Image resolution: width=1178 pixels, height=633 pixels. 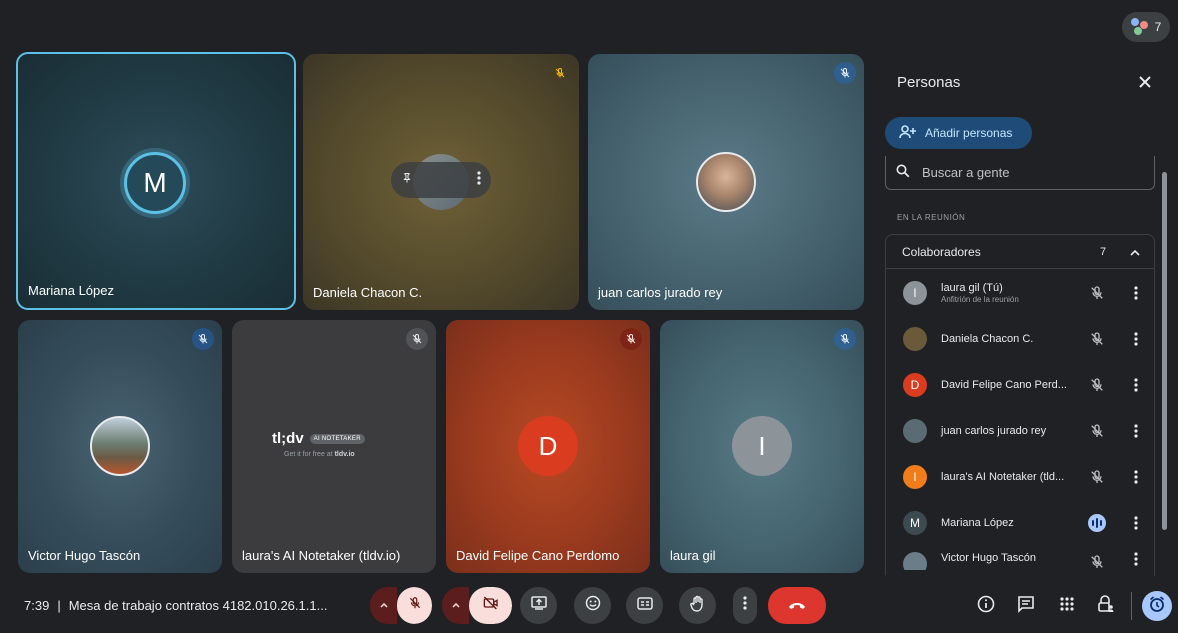 What do you see at coordinates (1014, 293) in the screenshot?
I see `participant-text: laura gil (Tú) Anfitrión de la reunión` at bounding box center [1014, 293].